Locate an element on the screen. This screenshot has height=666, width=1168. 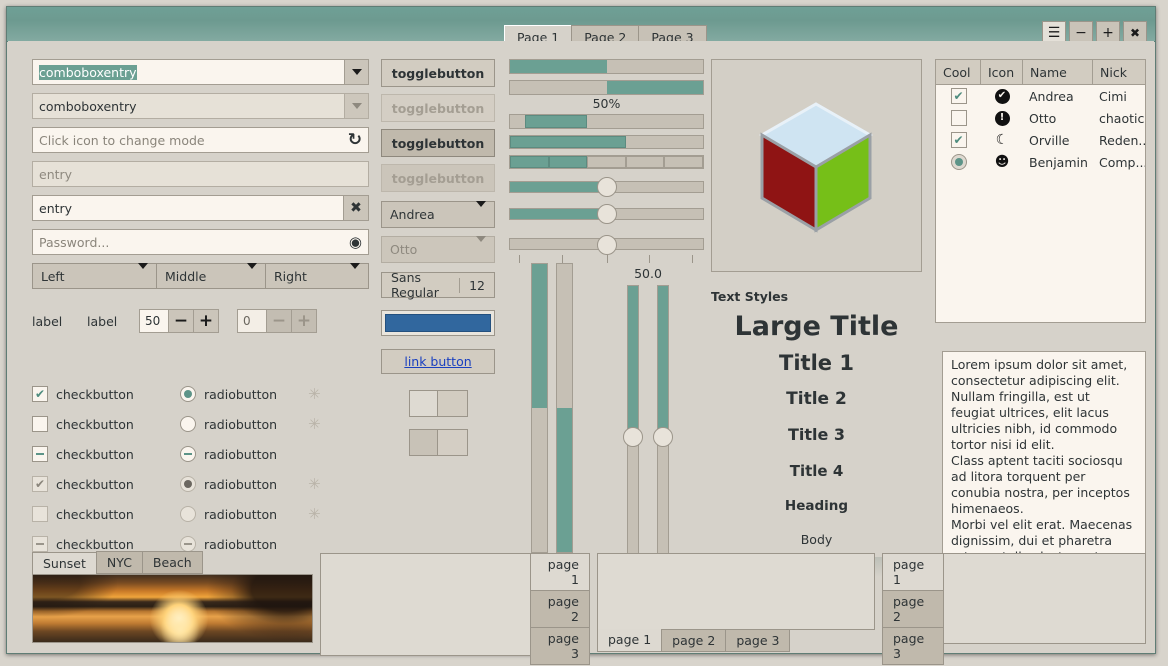
treeview-header-icon: Icon is located at coordinates (1002, 72).